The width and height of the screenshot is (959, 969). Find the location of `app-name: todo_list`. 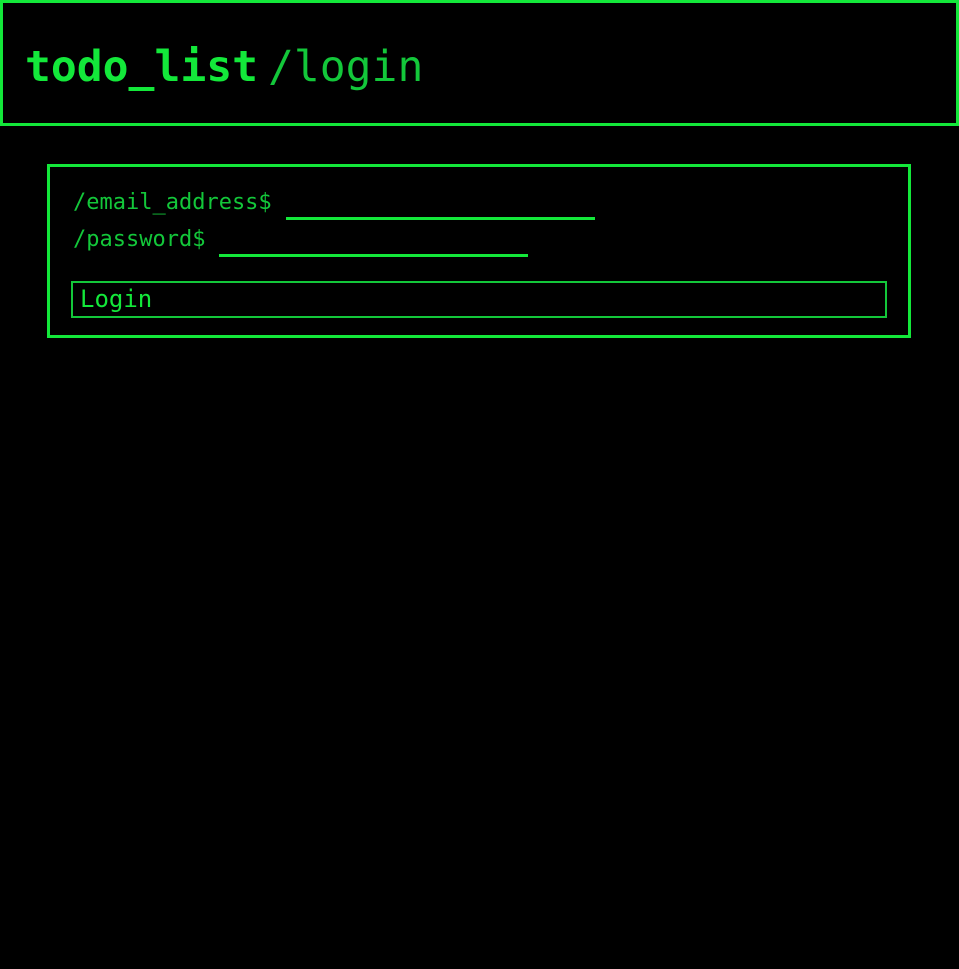

app-name: todo_list is located at coordinates (141, 67).